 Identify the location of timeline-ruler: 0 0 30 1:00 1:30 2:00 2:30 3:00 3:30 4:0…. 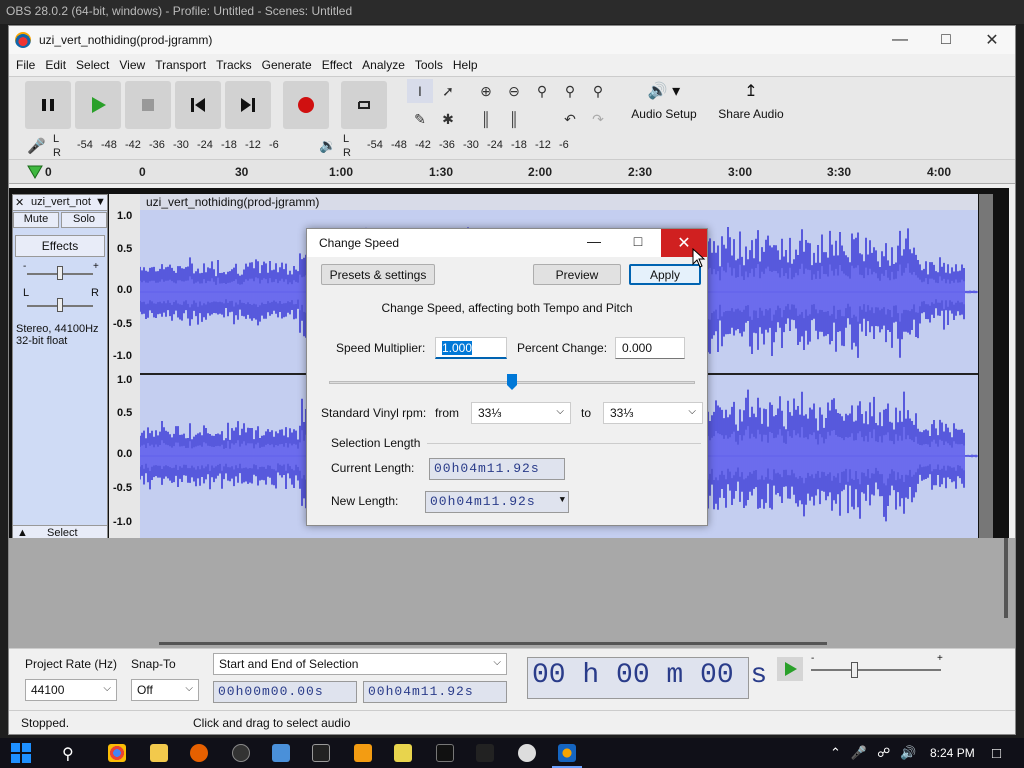
(512, 172).